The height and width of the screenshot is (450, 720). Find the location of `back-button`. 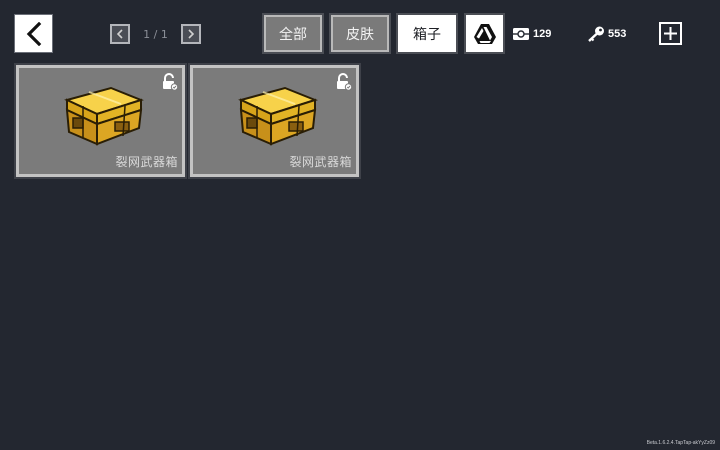

back-button is located at coordinates (33, 33).